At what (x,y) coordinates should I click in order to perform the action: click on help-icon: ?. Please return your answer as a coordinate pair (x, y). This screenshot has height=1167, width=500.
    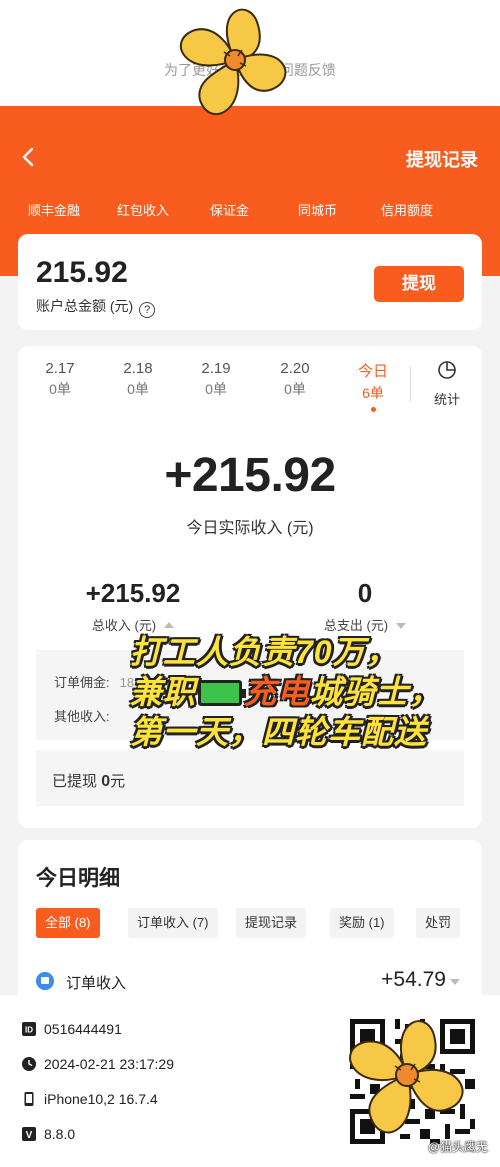
    Looking at the image, I should click on (147, 310).